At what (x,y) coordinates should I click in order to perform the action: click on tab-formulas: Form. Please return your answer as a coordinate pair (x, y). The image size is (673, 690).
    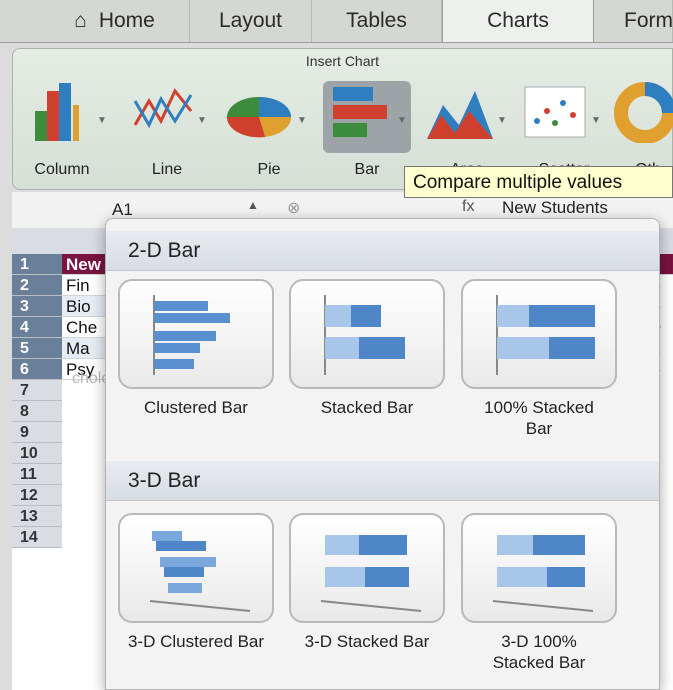
    Looking at the image, I should click on (633, 21).